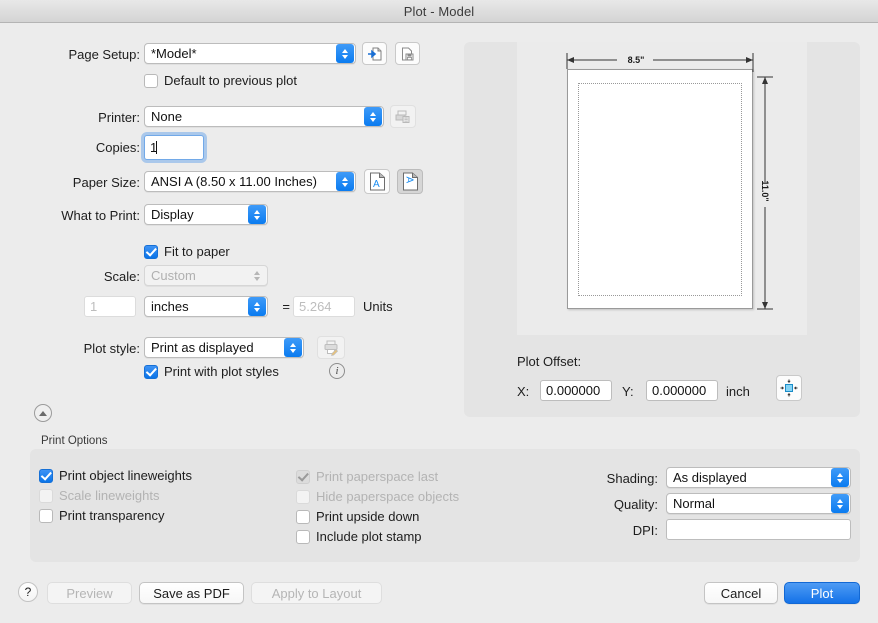 The width and height of the screenshot is (878, 623). What do you see at coordinates (368, 516) in the screenshot?
I see `print-upside-down-label: Print upside down` at bounding box center [368, 516].